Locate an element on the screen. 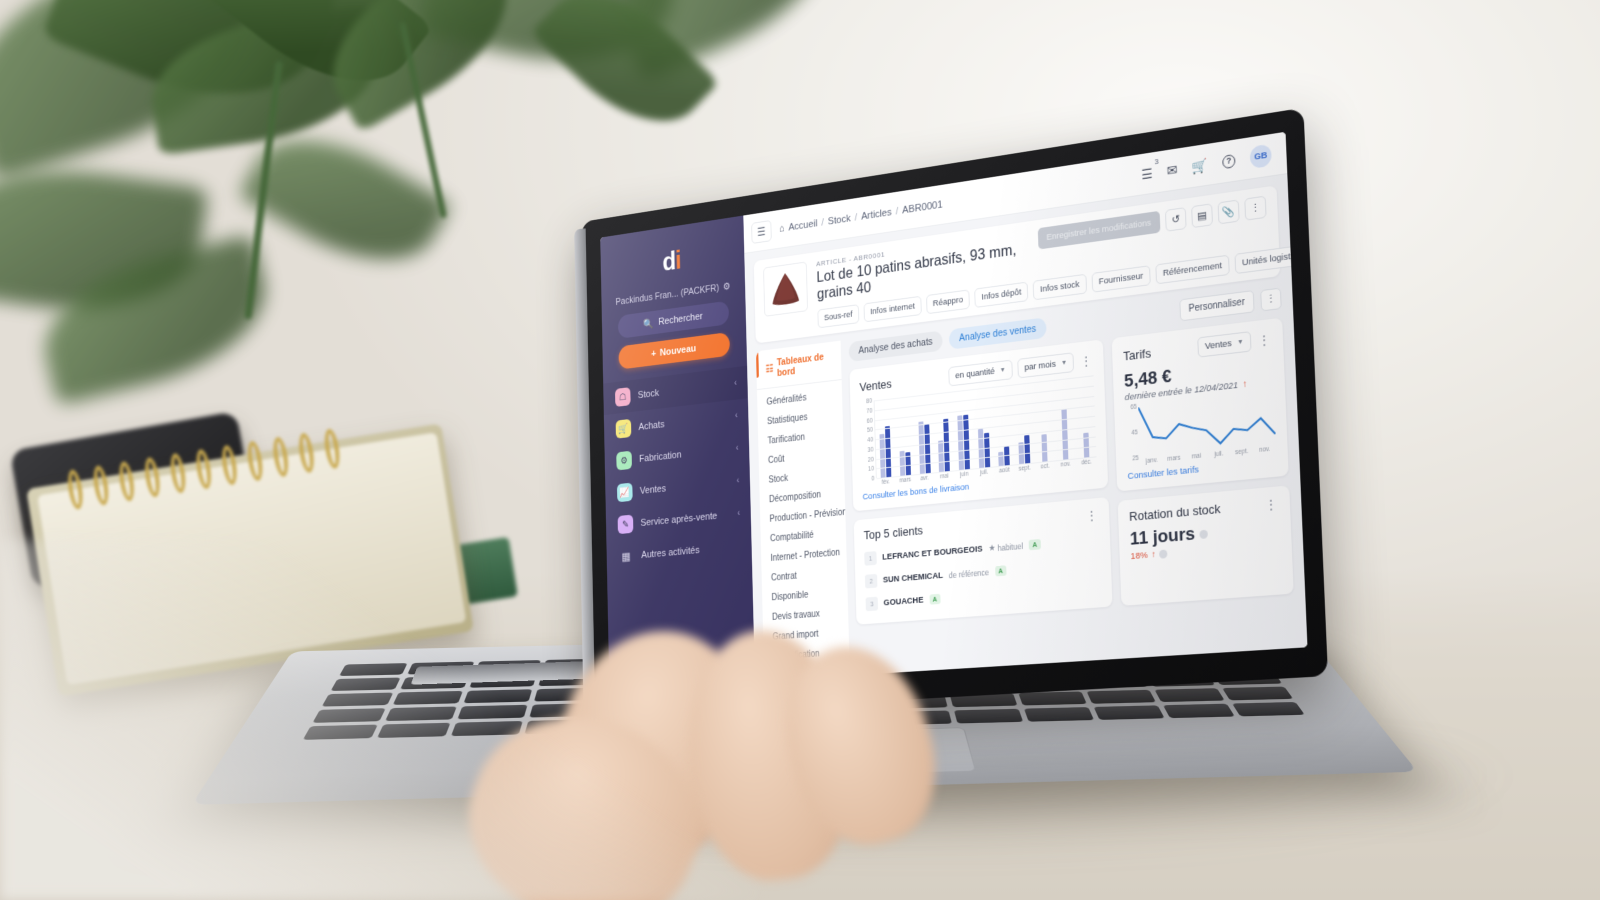 This screenshot has height=900, width=1600. tab-reappro: Réappro is located at coordinates (948, 302).